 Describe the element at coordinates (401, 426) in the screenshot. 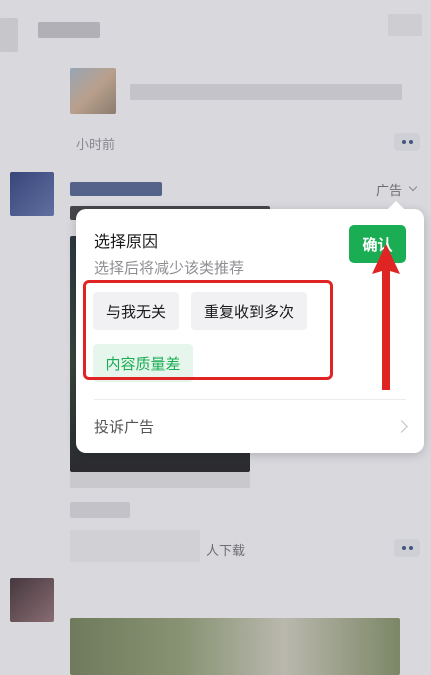

I see `chevron-right-icon` at that location.